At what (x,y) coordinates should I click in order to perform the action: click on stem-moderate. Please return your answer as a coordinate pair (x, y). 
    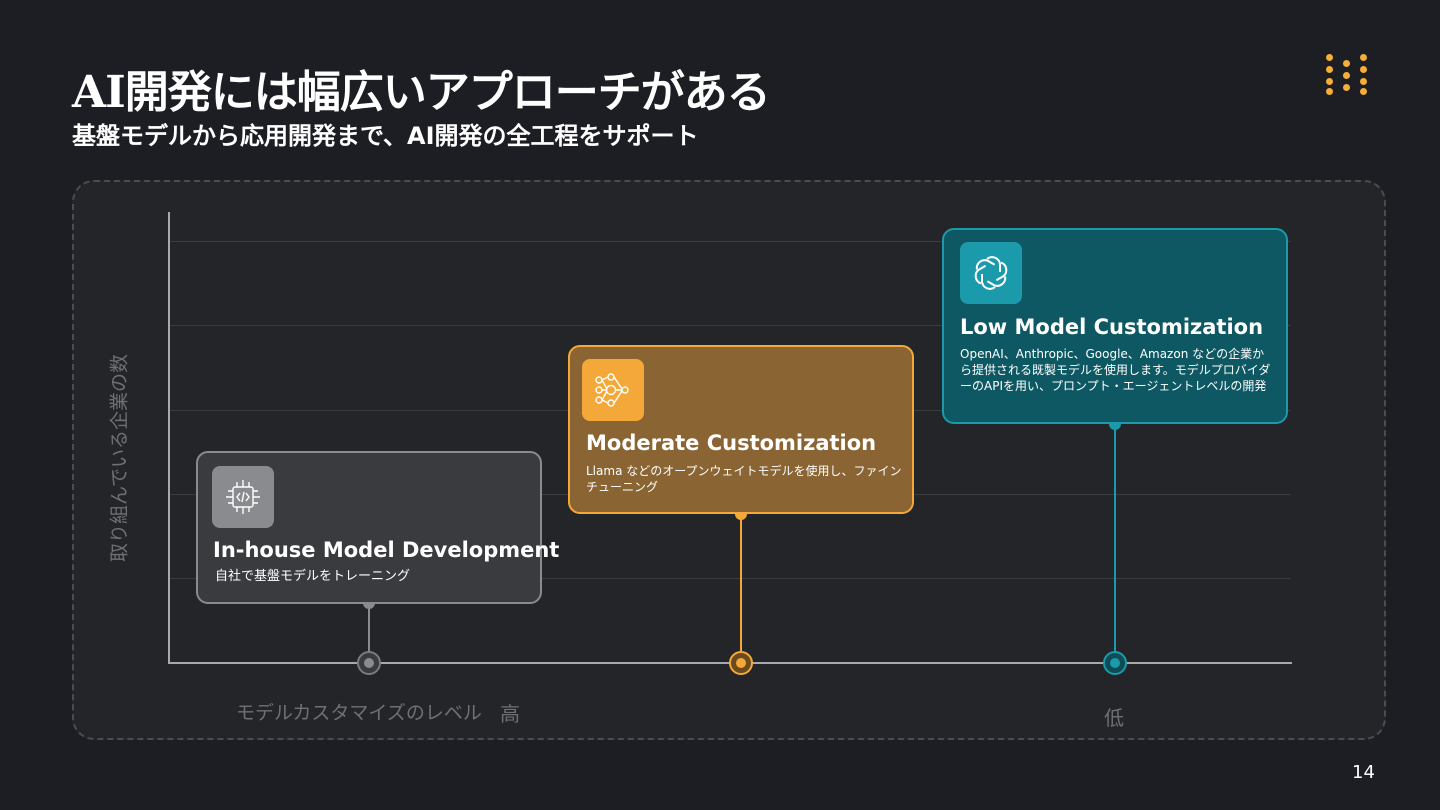
    Looking at the image, I should click on (741, 588).